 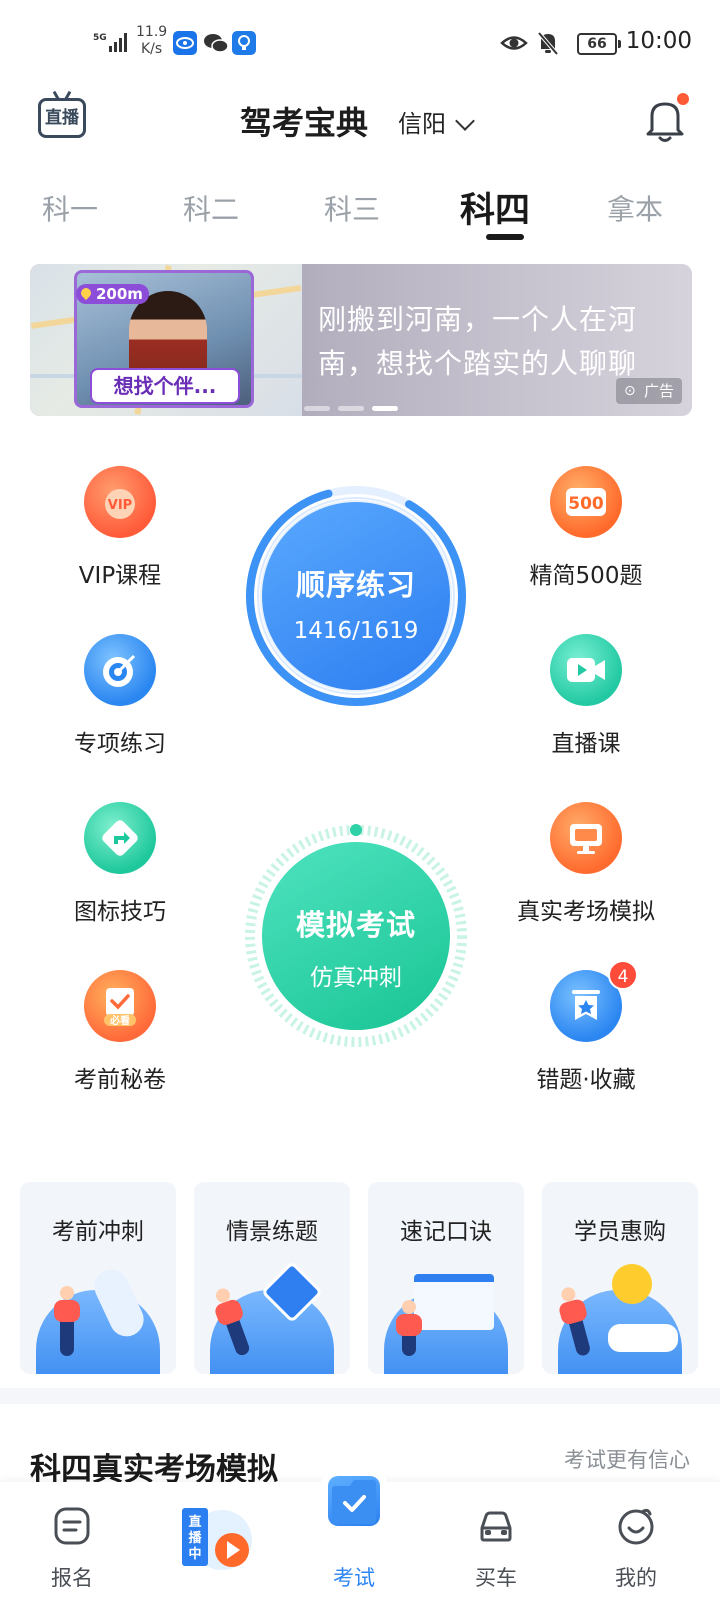 What do you see at coordinates (120, 505) in the screenshot?
I see `svg-text: VIP` at bounding box center [120, 505].